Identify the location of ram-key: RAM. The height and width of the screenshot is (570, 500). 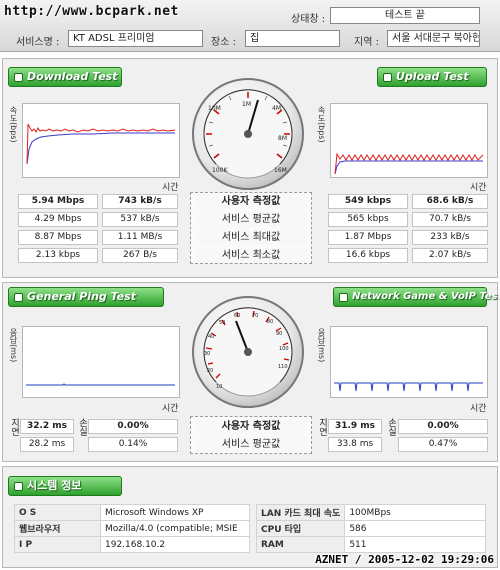
(300, 544).